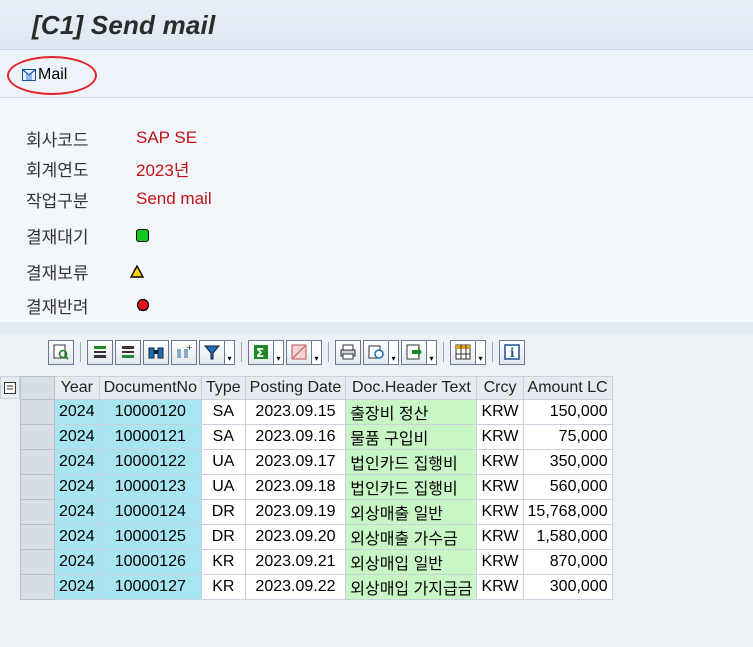  I want to click on cell-posting-date: 2023.09.21, so click(295, 562).